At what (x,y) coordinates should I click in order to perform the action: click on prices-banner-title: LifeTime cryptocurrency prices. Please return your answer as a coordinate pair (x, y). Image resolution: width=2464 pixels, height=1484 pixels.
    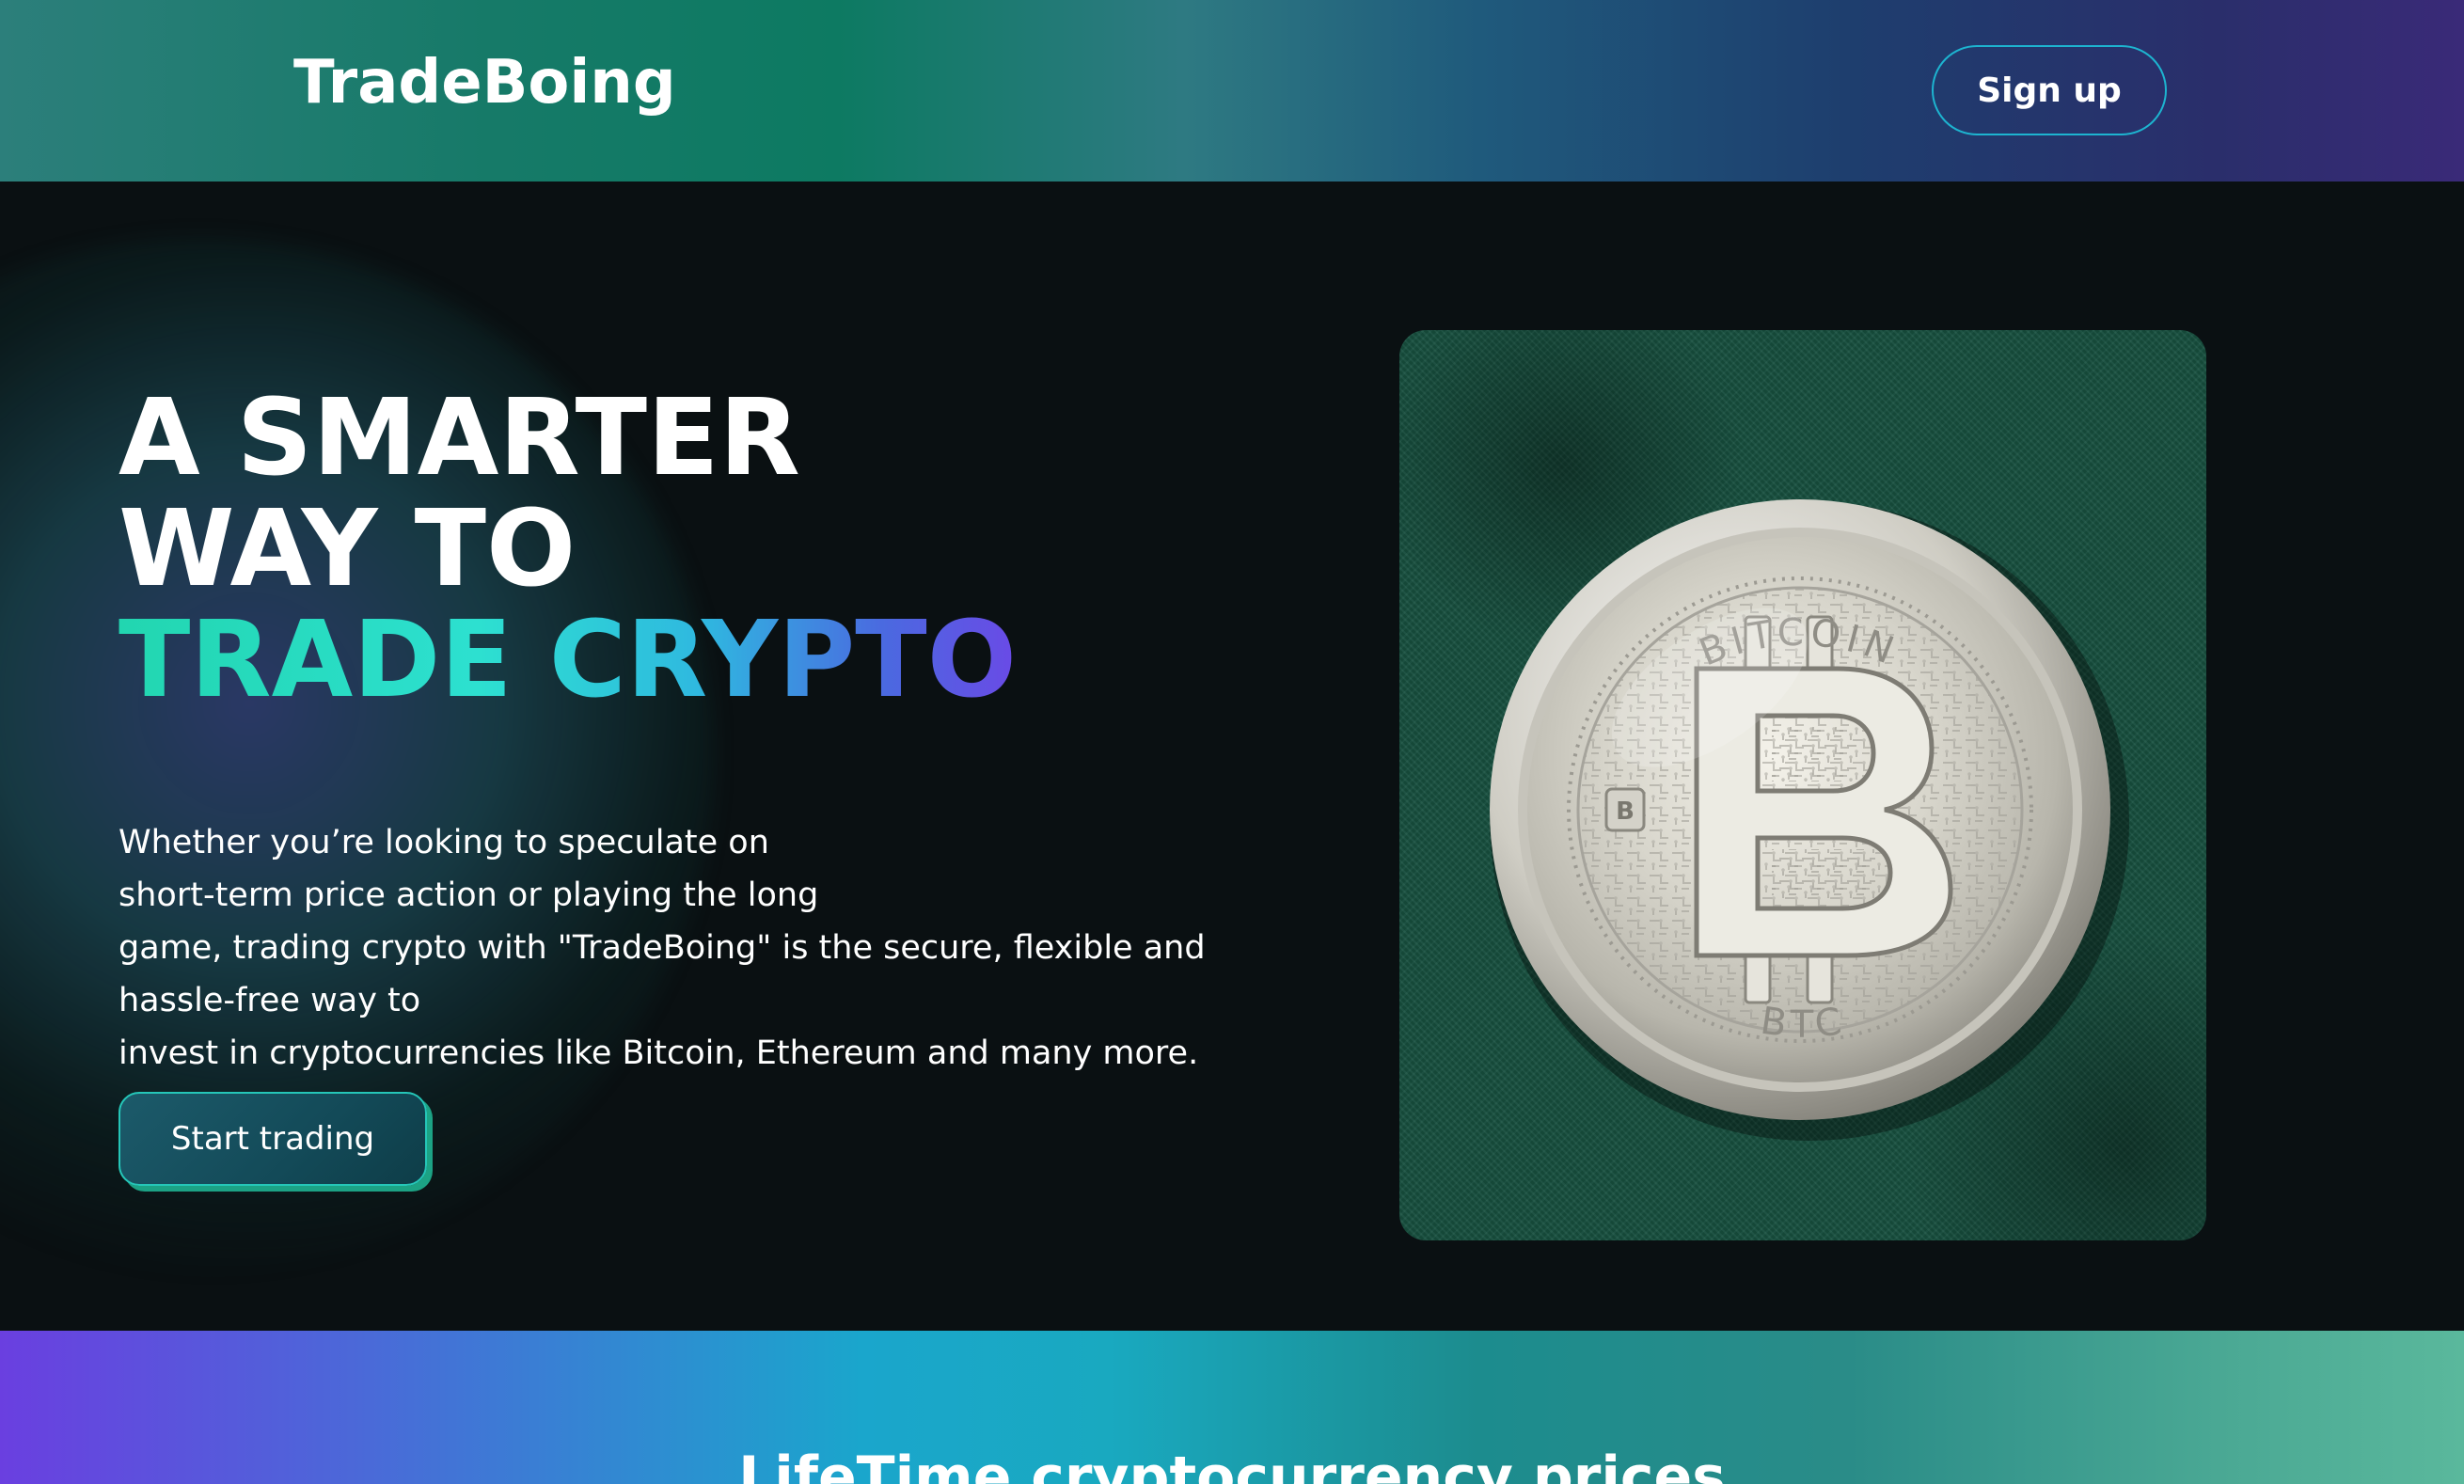
    Looking at the image, I should click on (1232, 1464).